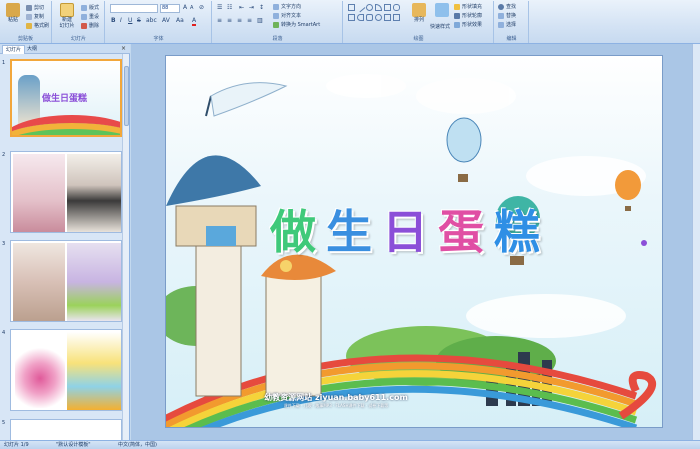 The image size is (700, 449). What do you see at coordinates (360, 7) in the screenshot?
I see `line-shape-icon` at bounding box center [360, 7].